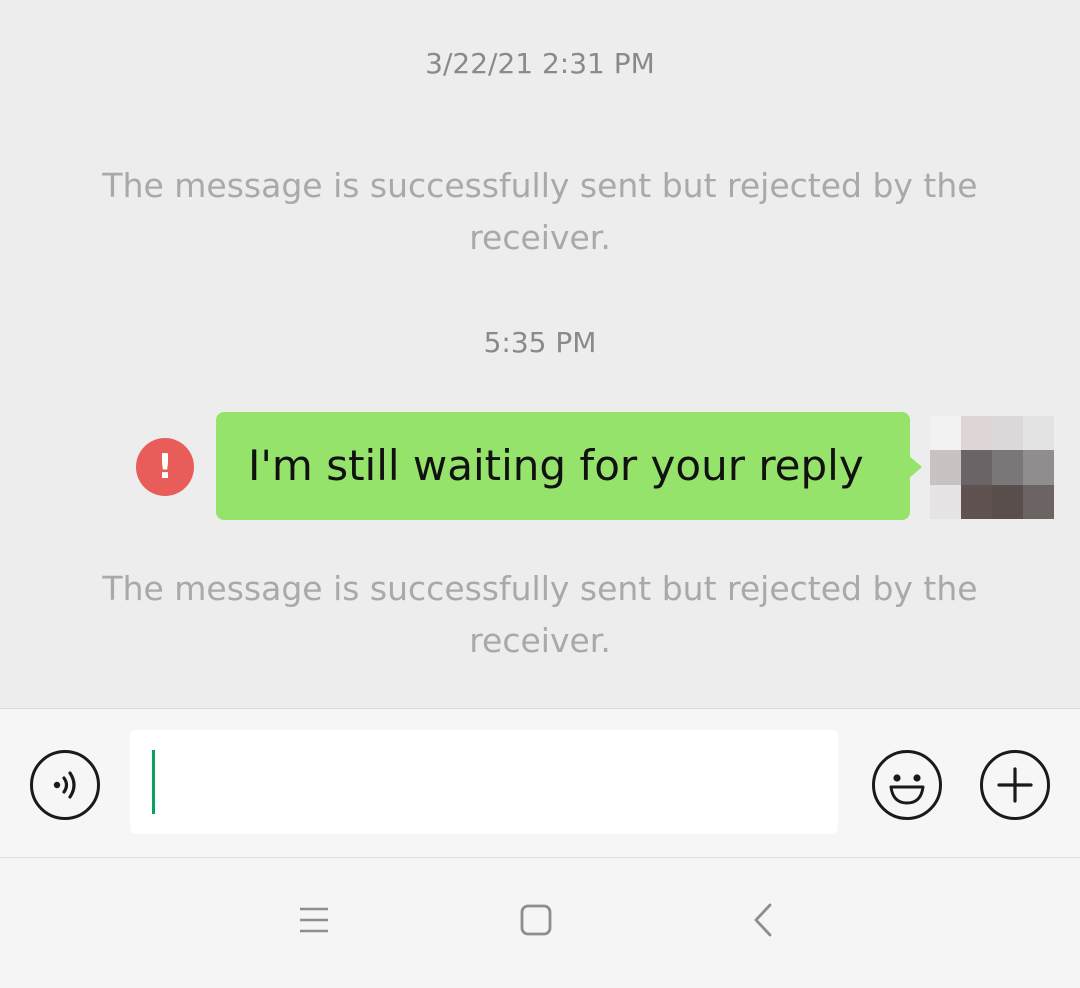 The height and width of the screenshot is (988, 1080). What do you see at coordinates (540, 63) in the screenshot?
I see `message-timestamp: 3/22/21 2:31 PM` at bounding box center [540, 63].